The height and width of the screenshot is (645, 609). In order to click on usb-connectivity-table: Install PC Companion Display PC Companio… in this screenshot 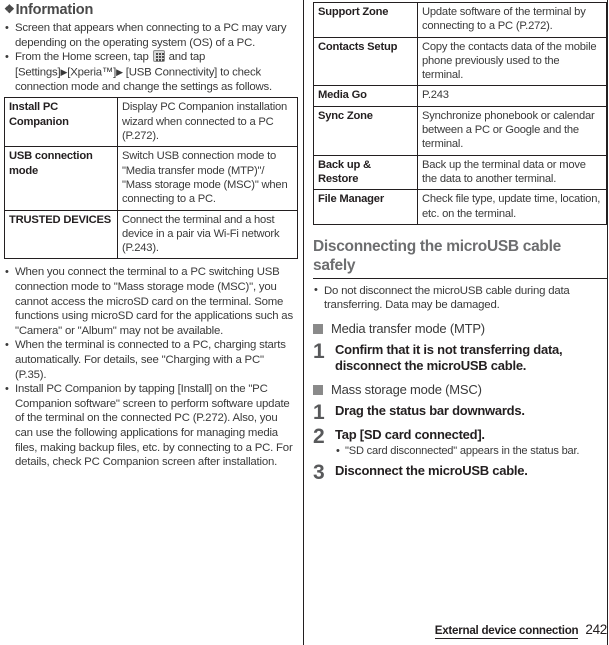, I will do `click(151, 178)`.